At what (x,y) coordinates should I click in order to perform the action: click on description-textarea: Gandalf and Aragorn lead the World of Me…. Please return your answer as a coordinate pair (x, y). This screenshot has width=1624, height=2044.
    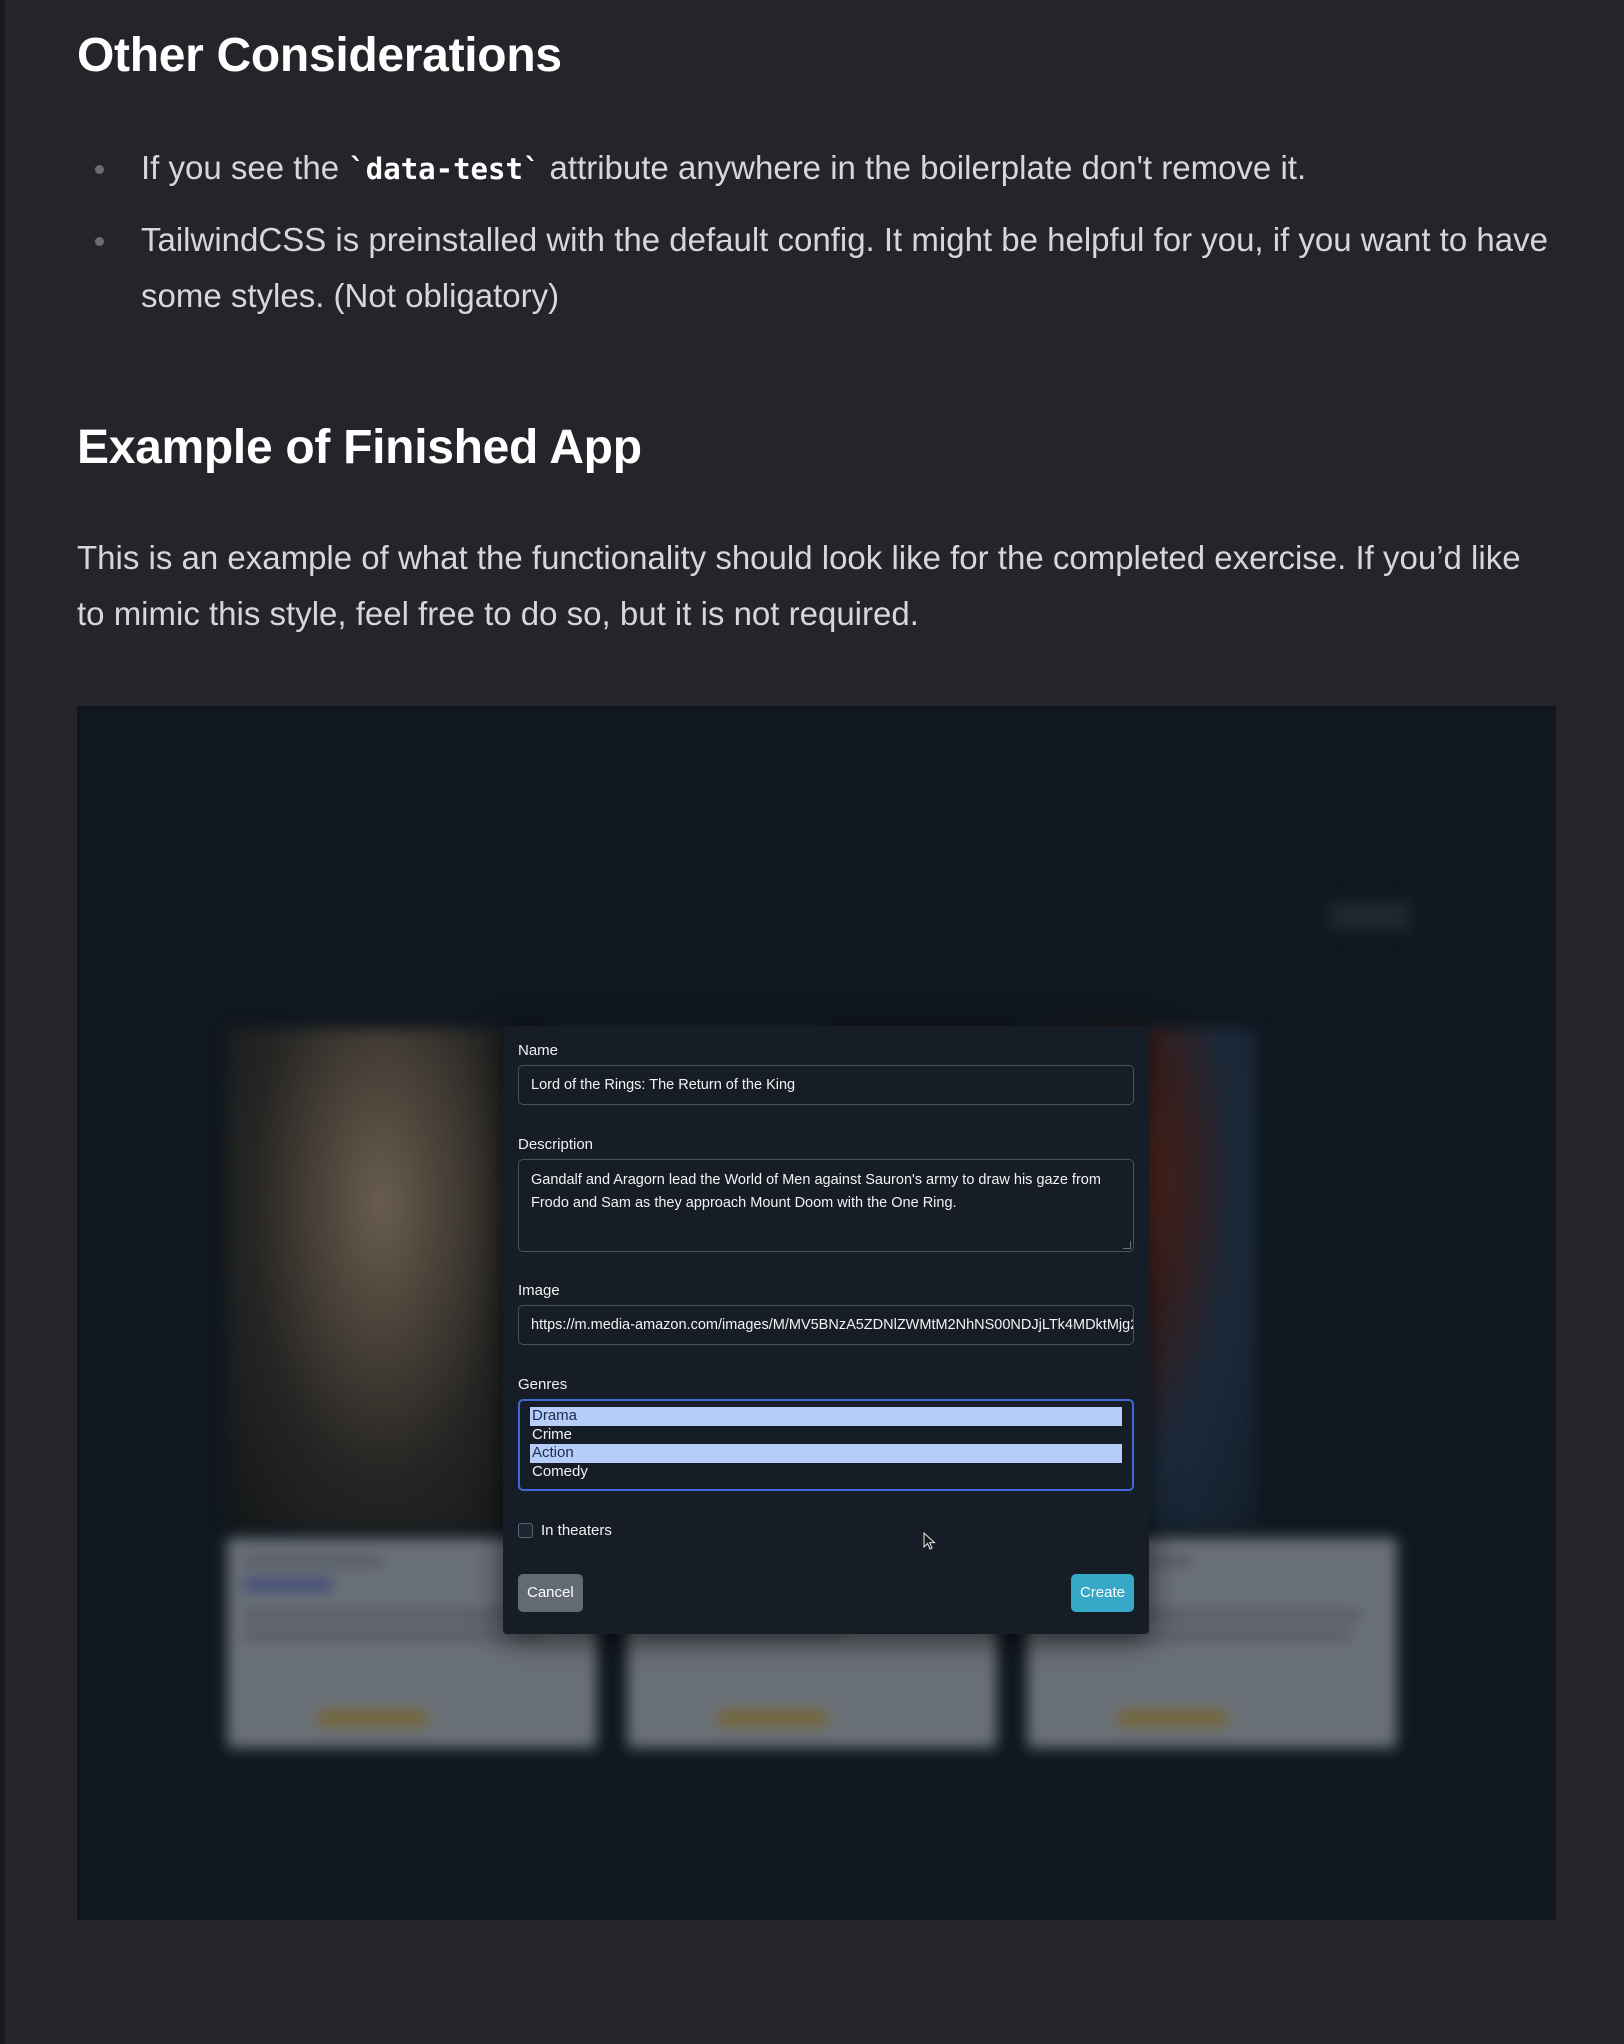
    Looking at the image, I should click on (826, 1205).